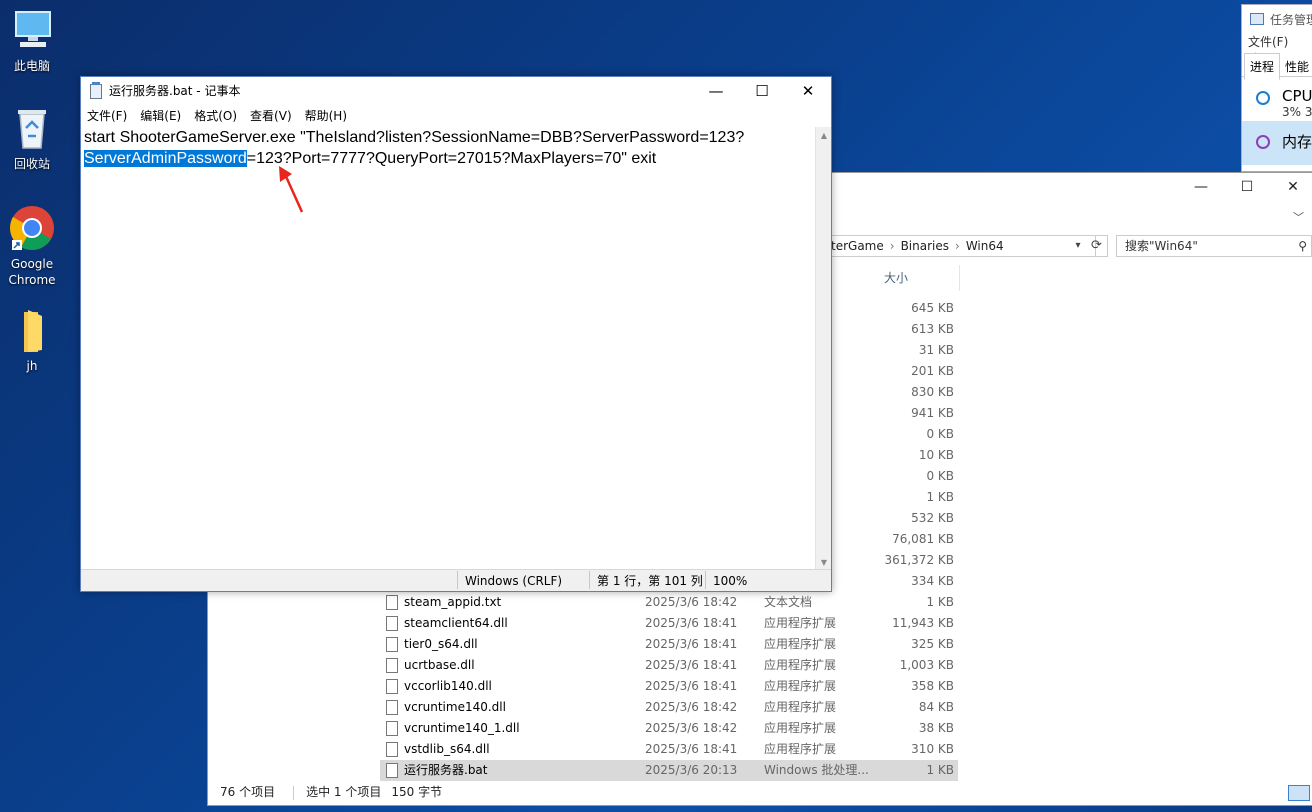 The width and height of the screenshot is (1312, 812). Describe the element at coordinates (456, 623) in the screenshot. I see `file-name: steamclient64.dll` at that location.